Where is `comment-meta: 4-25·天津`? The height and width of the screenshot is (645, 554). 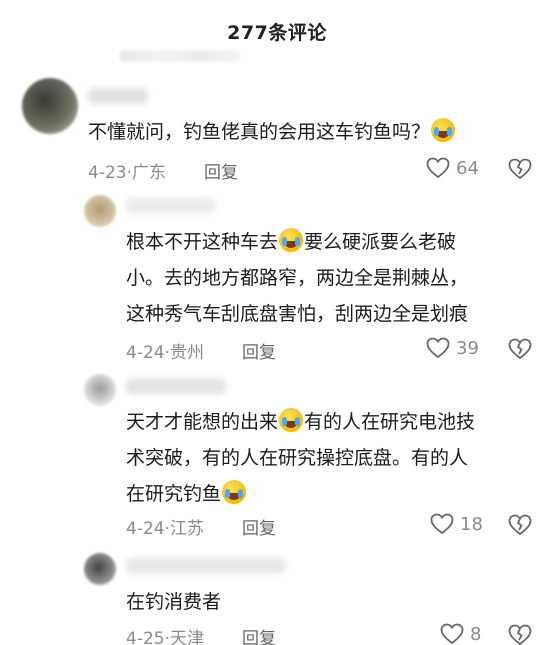 comment-meta: 4-25·天津 is located at coordinates (165, 634).